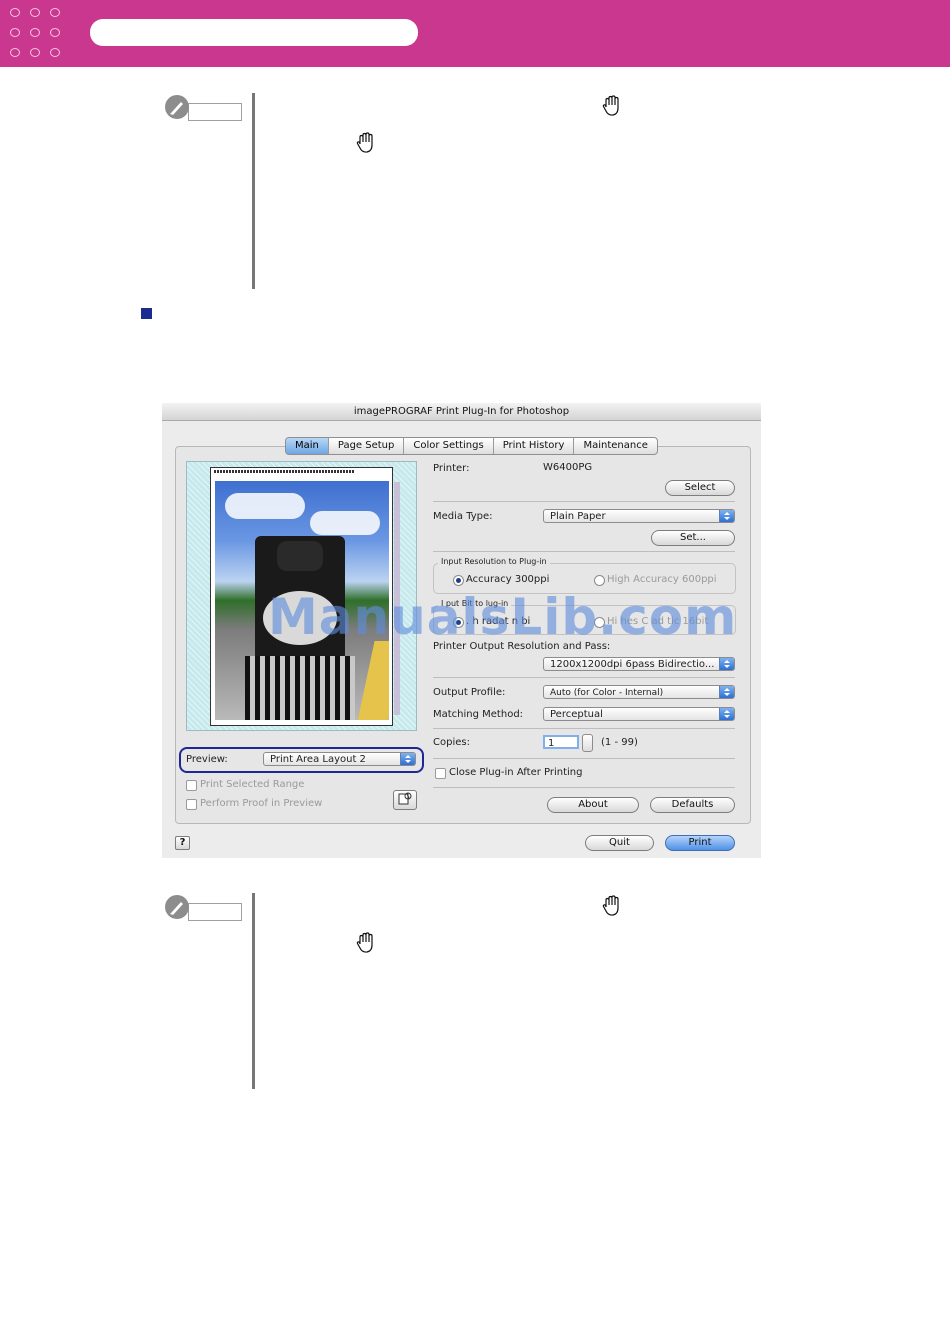 The image size is (950, 1344). I want to click on accuracy-300-radio, so click(458, 580).